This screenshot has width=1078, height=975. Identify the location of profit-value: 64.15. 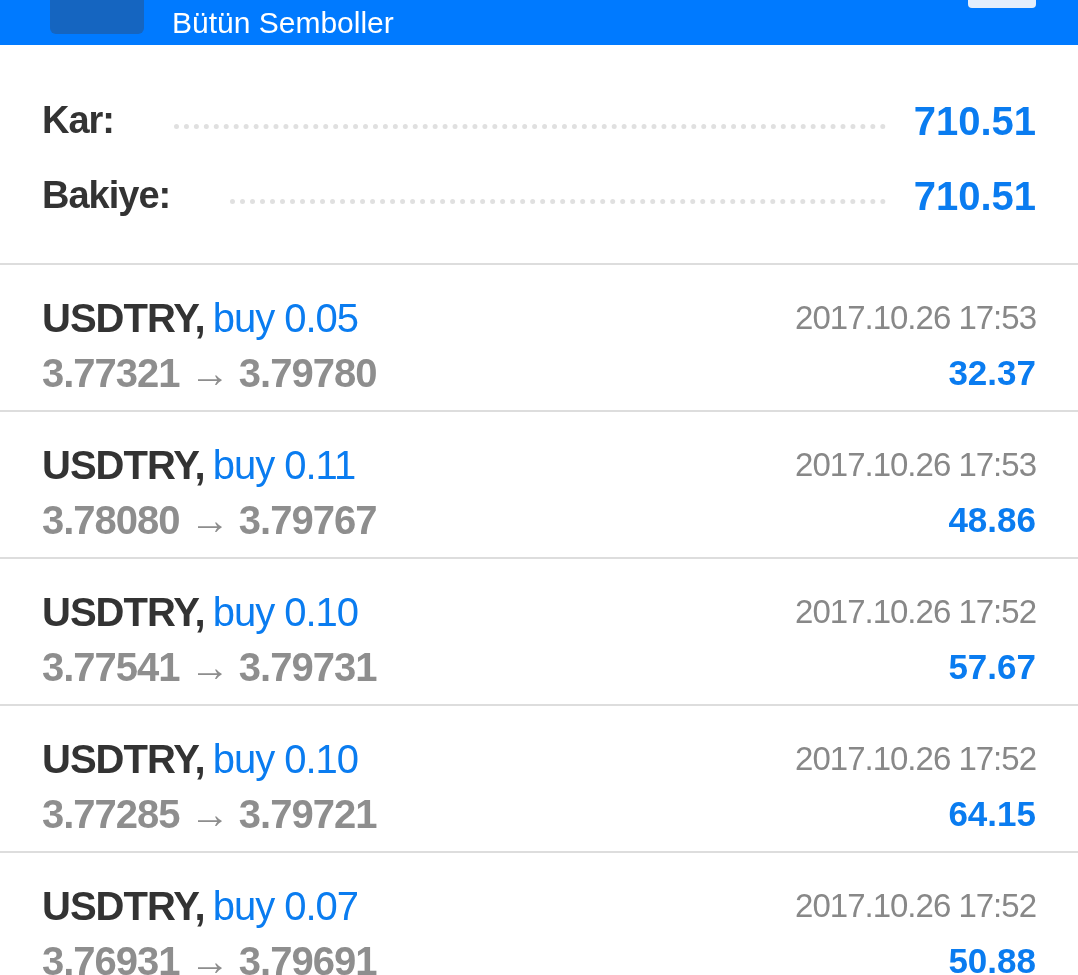
(992, 813).